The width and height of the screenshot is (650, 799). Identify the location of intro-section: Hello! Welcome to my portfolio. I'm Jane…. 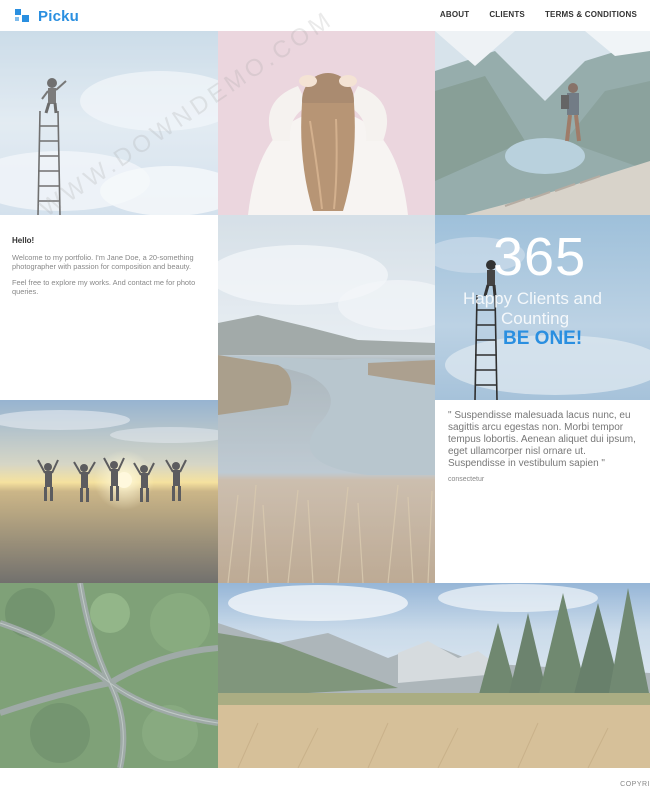
(109, 307).